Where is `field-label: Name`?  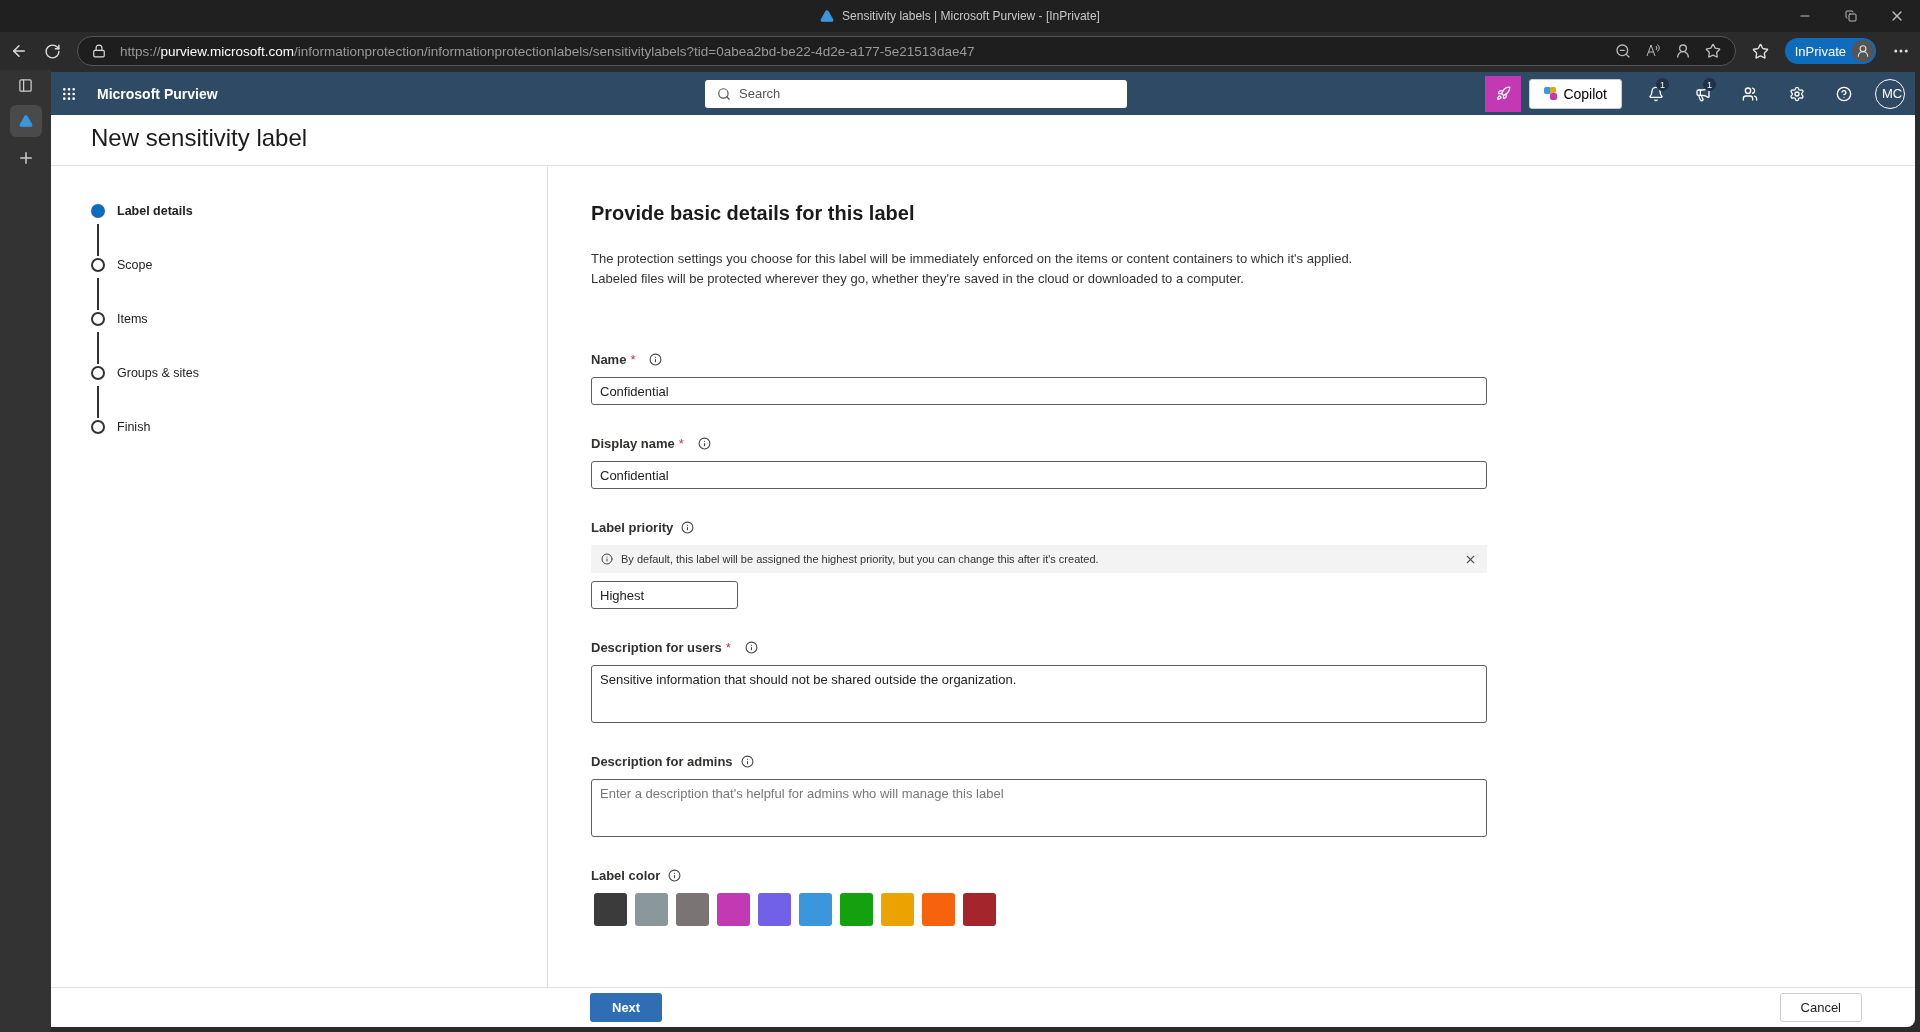 field-label: Name is located at coordinates (609, 359).